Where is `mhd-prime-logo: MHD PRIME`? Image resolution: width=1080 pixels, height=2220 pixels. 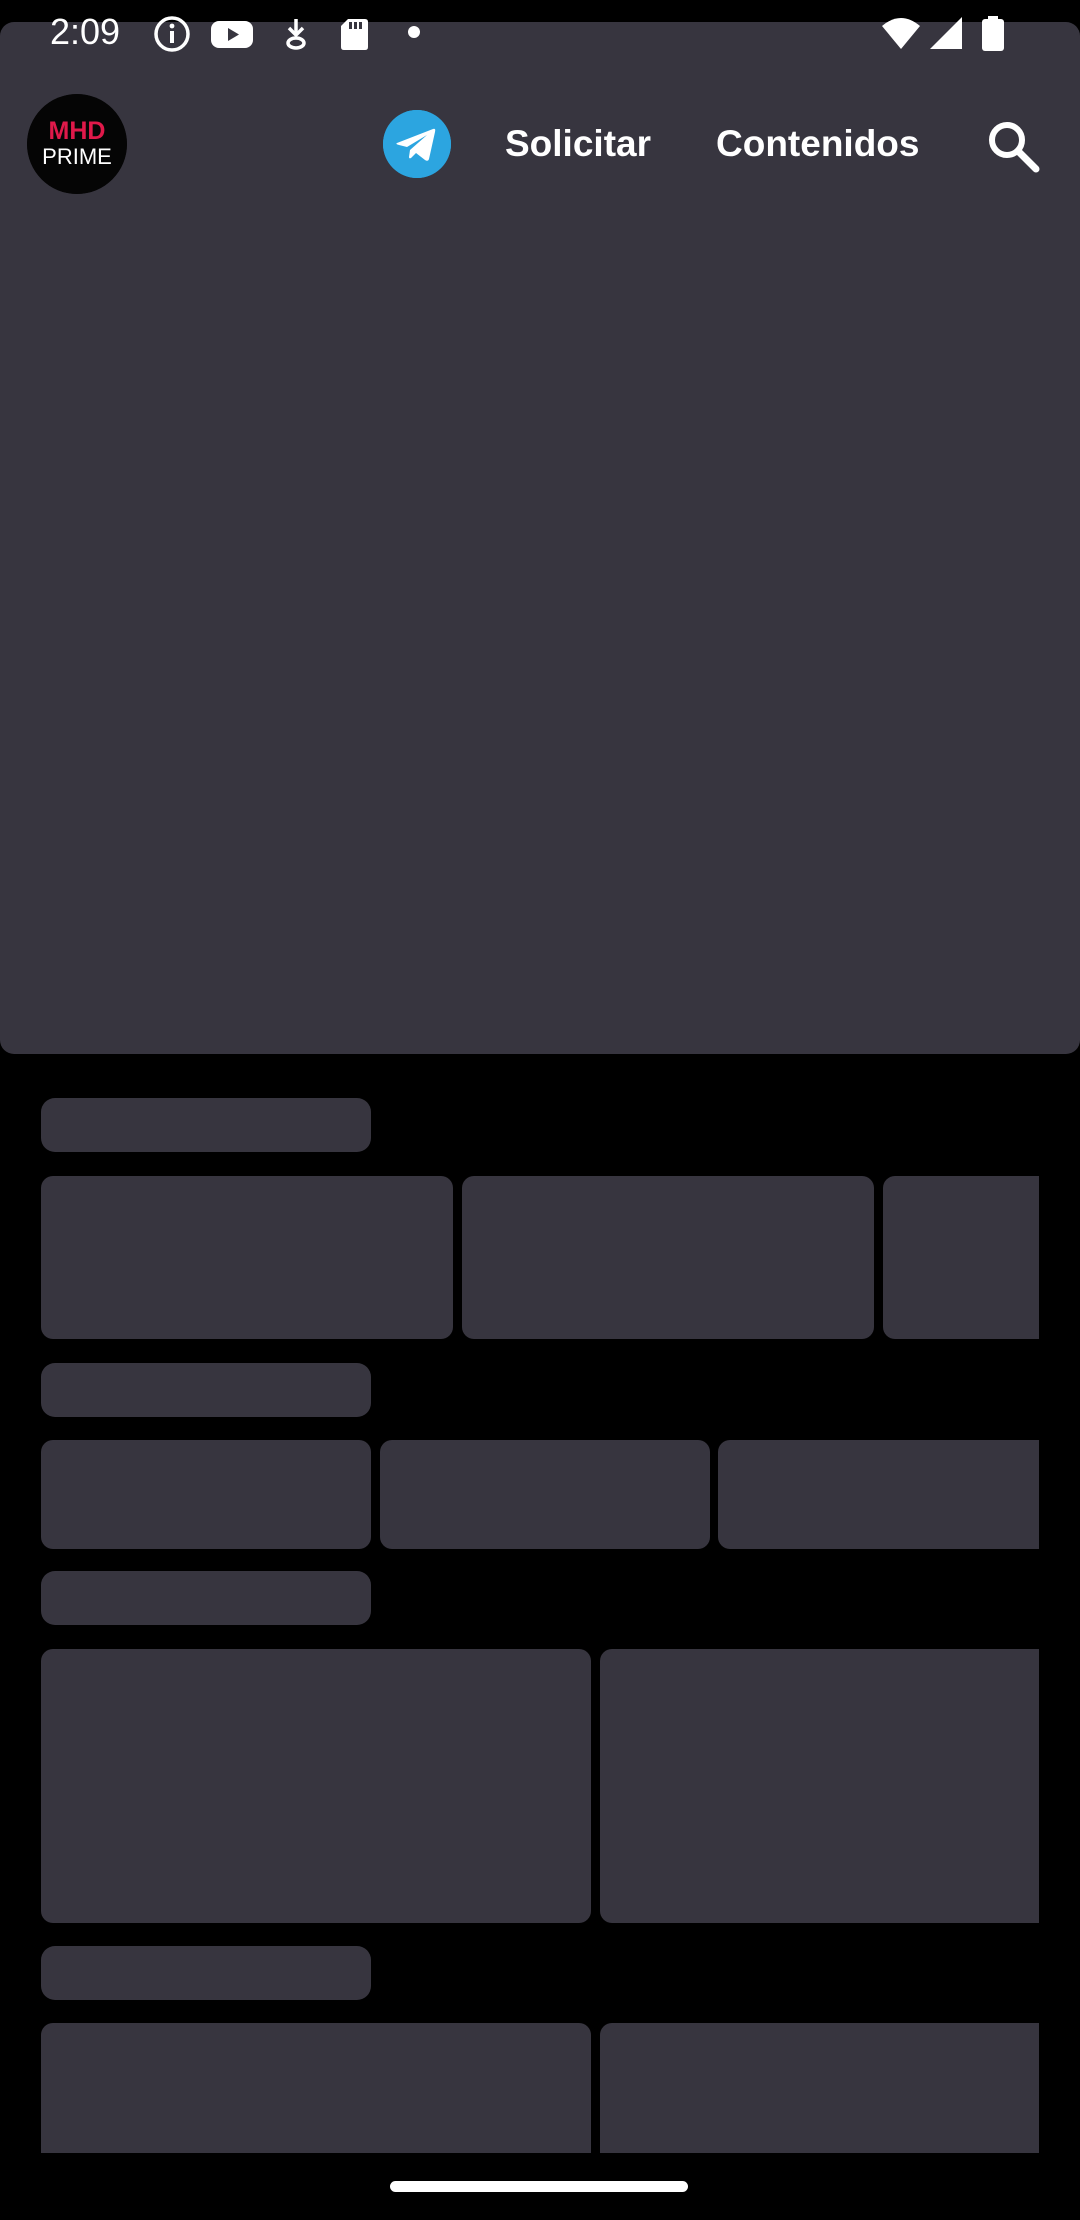
mhd-prime-logo: MHD PRIME is located at coordinates (77, 144).